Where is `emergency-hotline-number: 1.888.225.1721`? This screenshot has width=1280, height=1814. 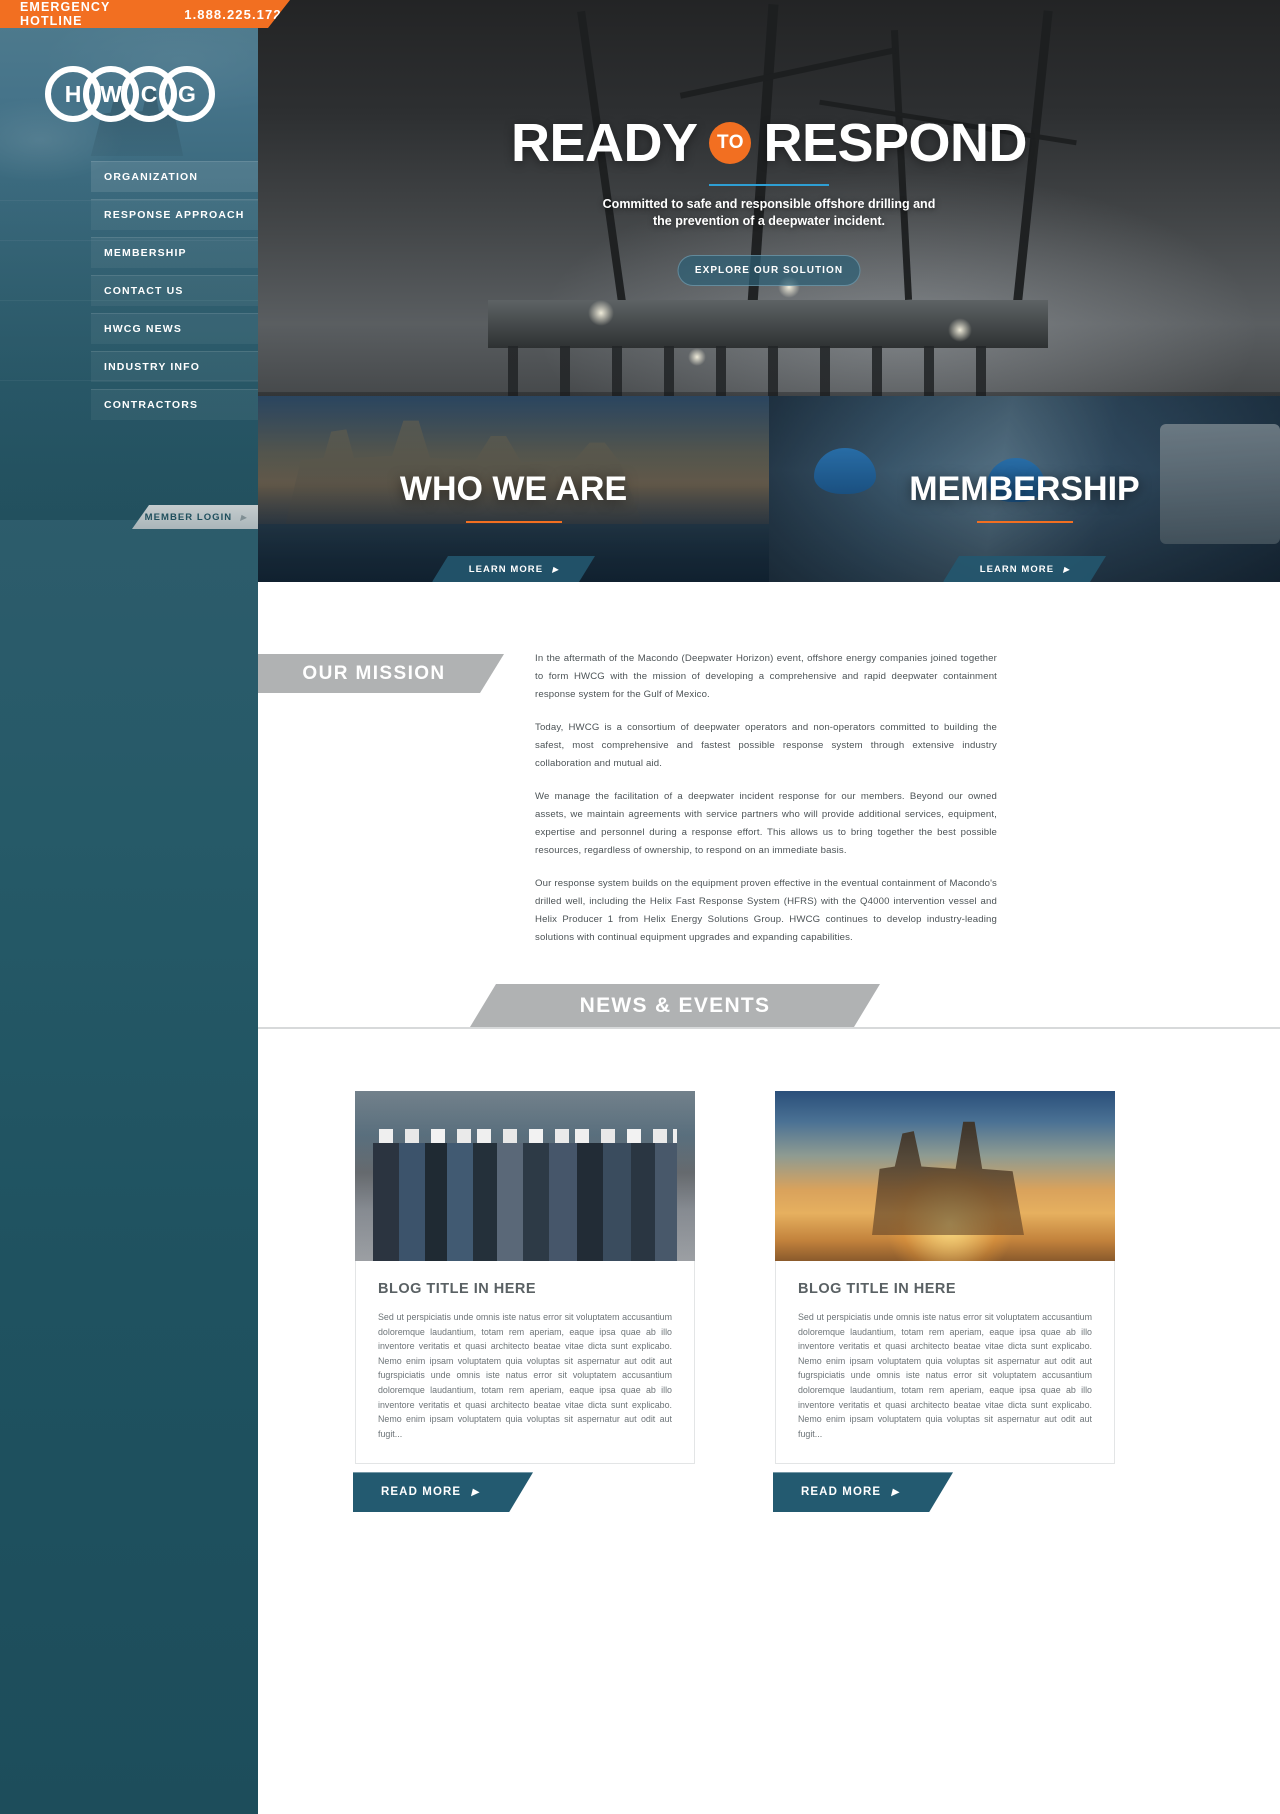 emergency-hotline-number: 1.888.225.1721 is located at coordinates (237, 14).